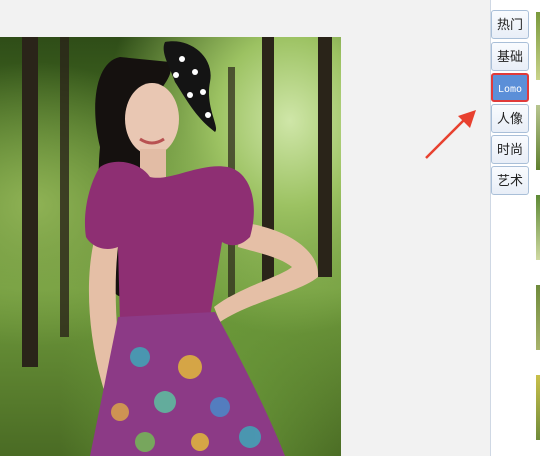 The image size is (540, 456). I want to click on tab-basic: 基础, so click(510, 56).